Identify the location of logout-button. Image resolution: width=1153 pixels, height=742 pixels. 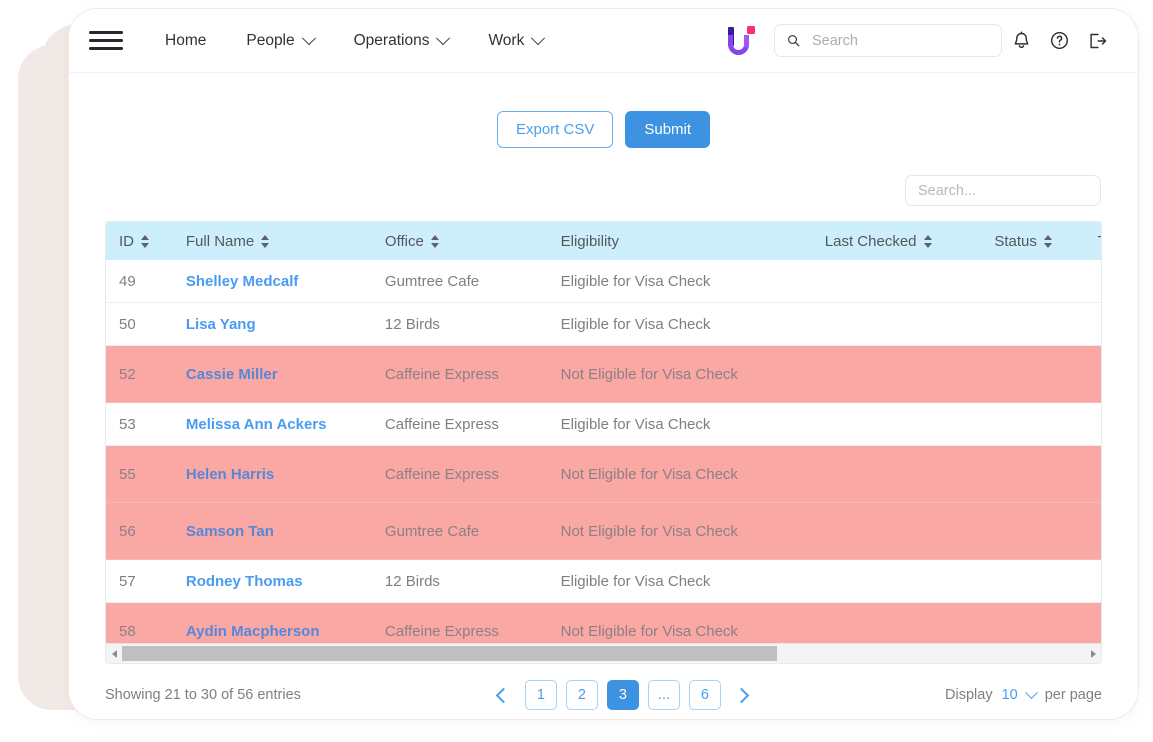
(1097, 41).